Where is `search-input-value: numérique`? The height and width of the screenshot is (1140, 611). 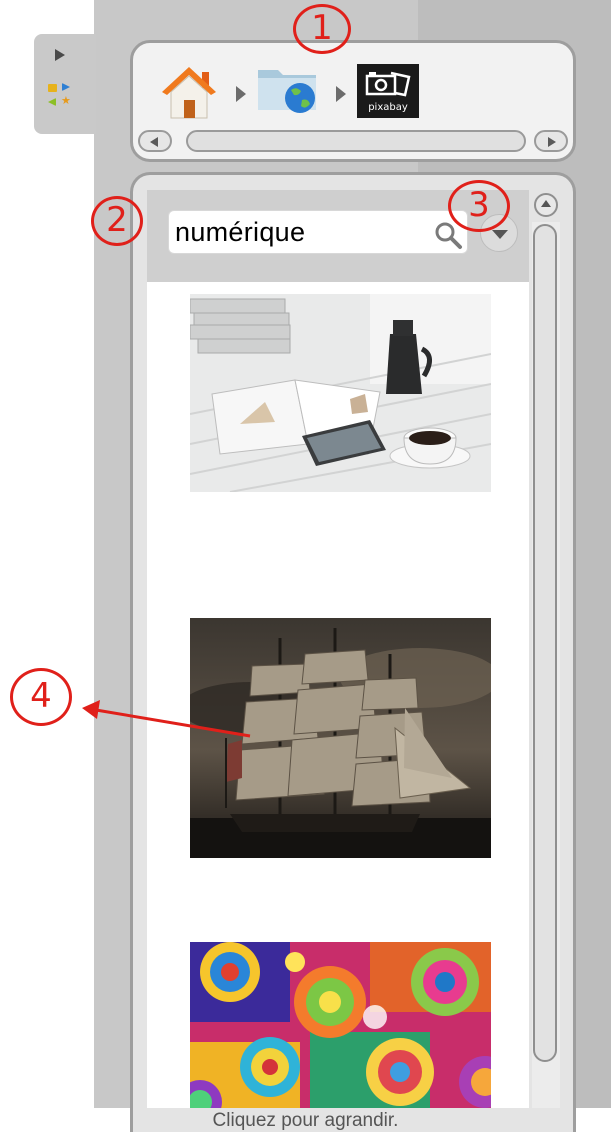 search-input-value: numérique is located at coordinates (240, 231).